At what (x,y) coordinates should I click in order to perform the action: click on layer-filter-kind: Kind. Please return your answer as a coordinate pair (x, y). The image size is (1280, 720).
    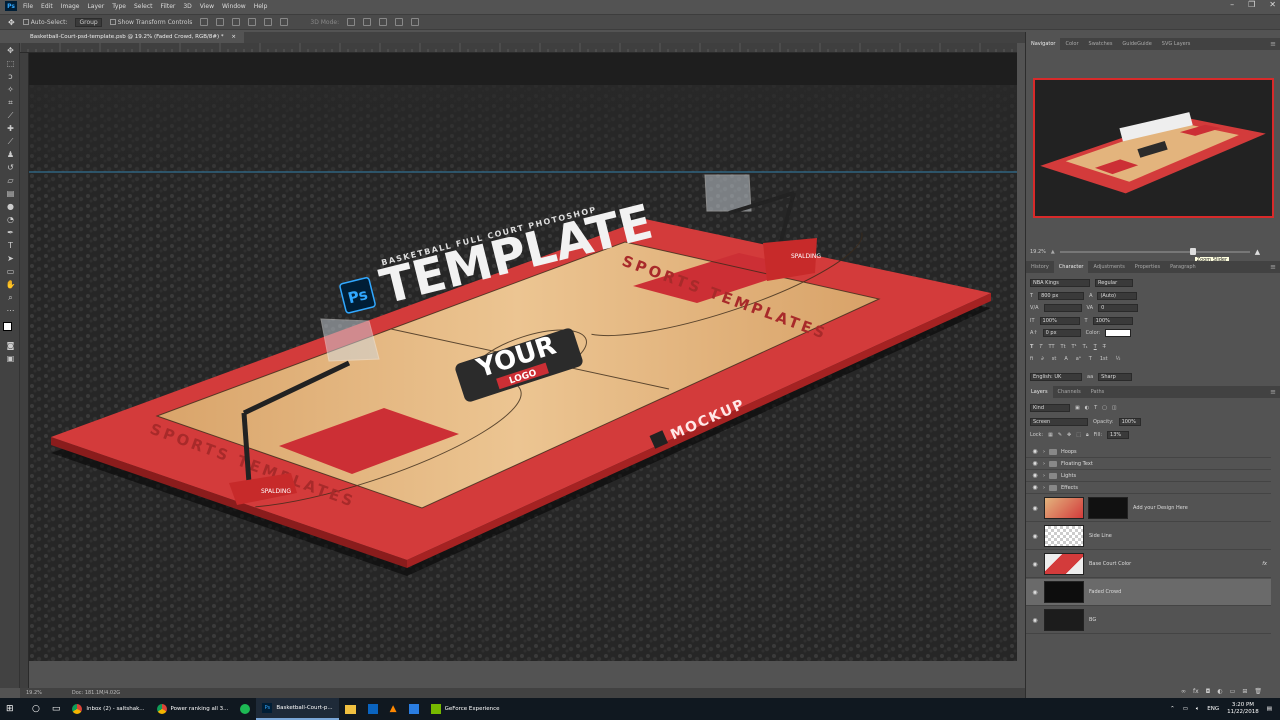
    Looking at the image, I should click on (1050, 408).